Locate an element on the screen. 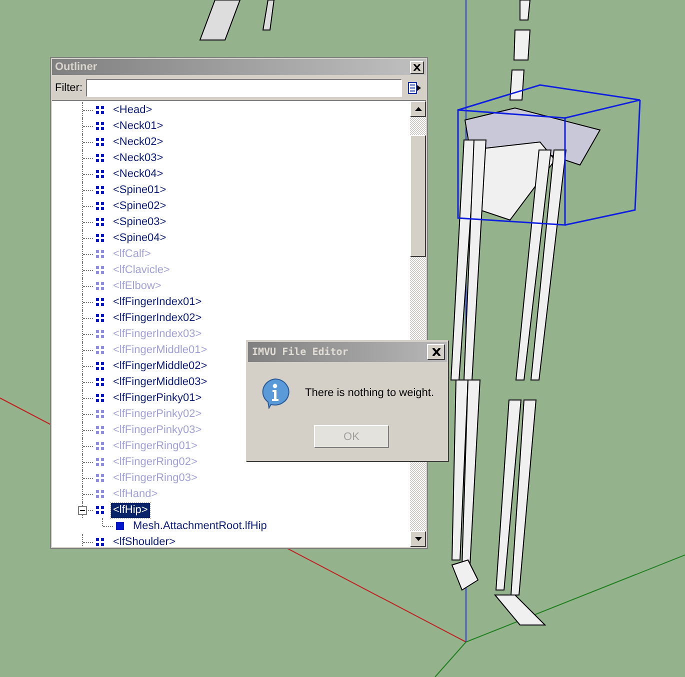 The image size is (685, 677). outliner-item: <Neck04> is located at coordinates (138, 174).